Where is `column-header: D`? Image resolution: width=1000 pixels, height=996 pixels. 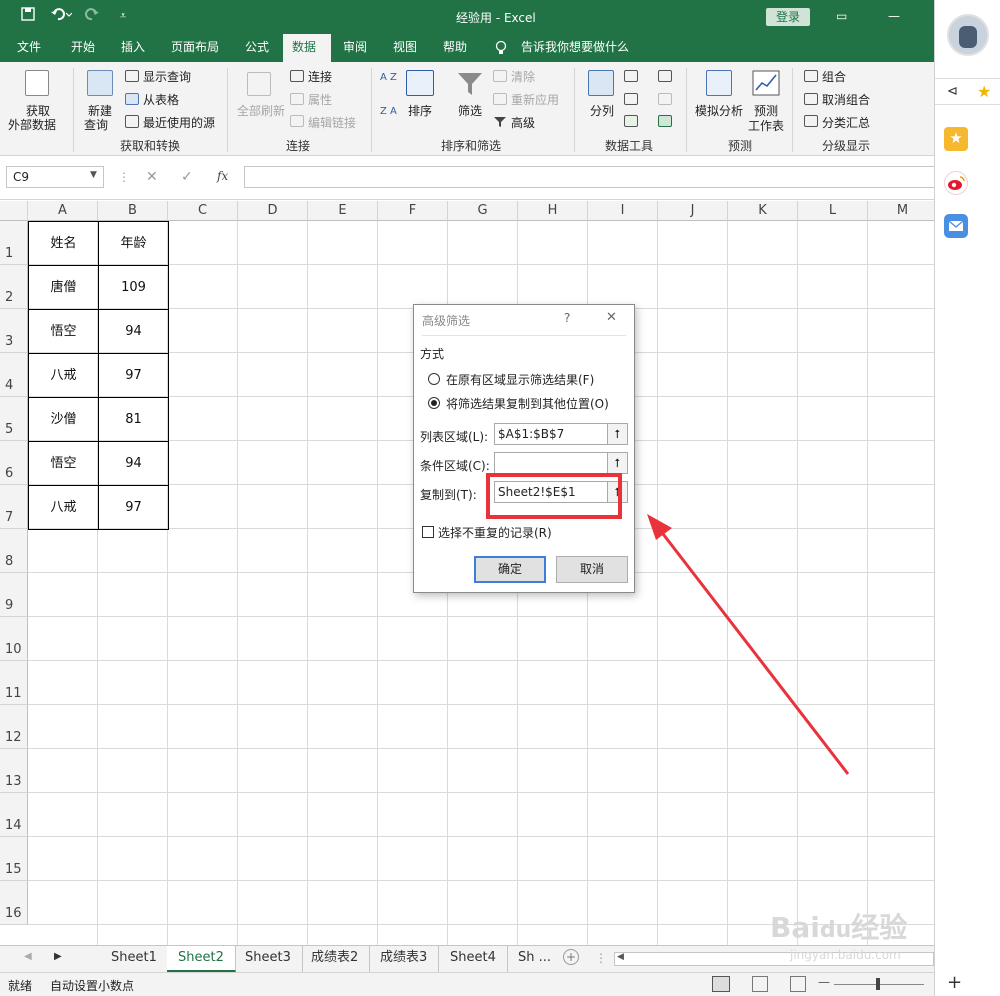 column-header: D is located at coordinates (273, 211).